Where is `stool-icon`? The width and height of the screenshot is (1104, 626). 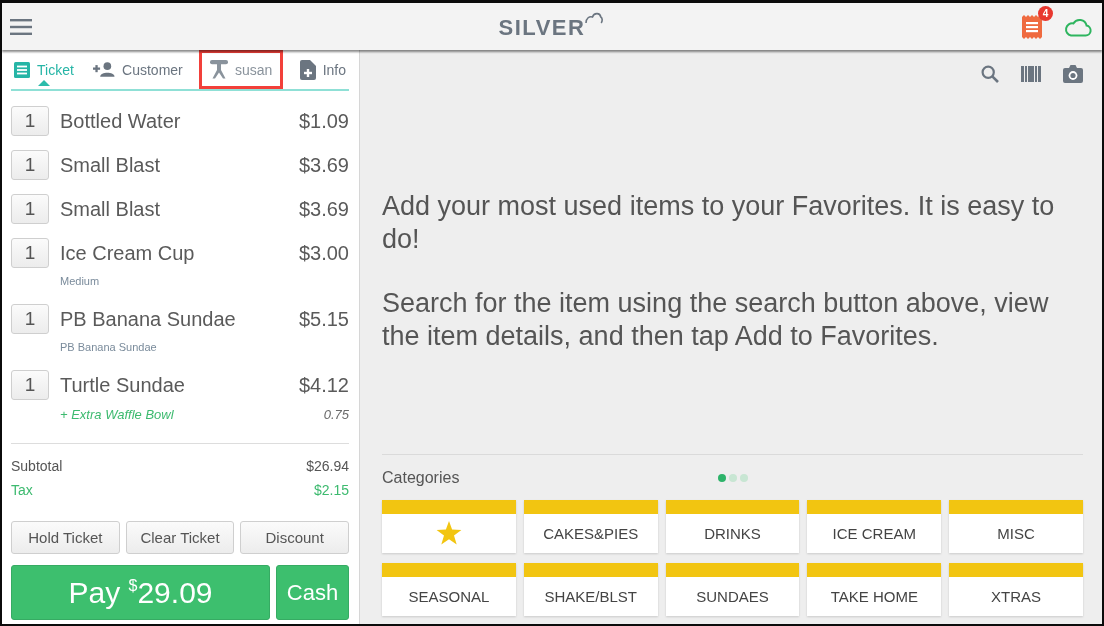 stool-icon is located at coordinates (219, 69).